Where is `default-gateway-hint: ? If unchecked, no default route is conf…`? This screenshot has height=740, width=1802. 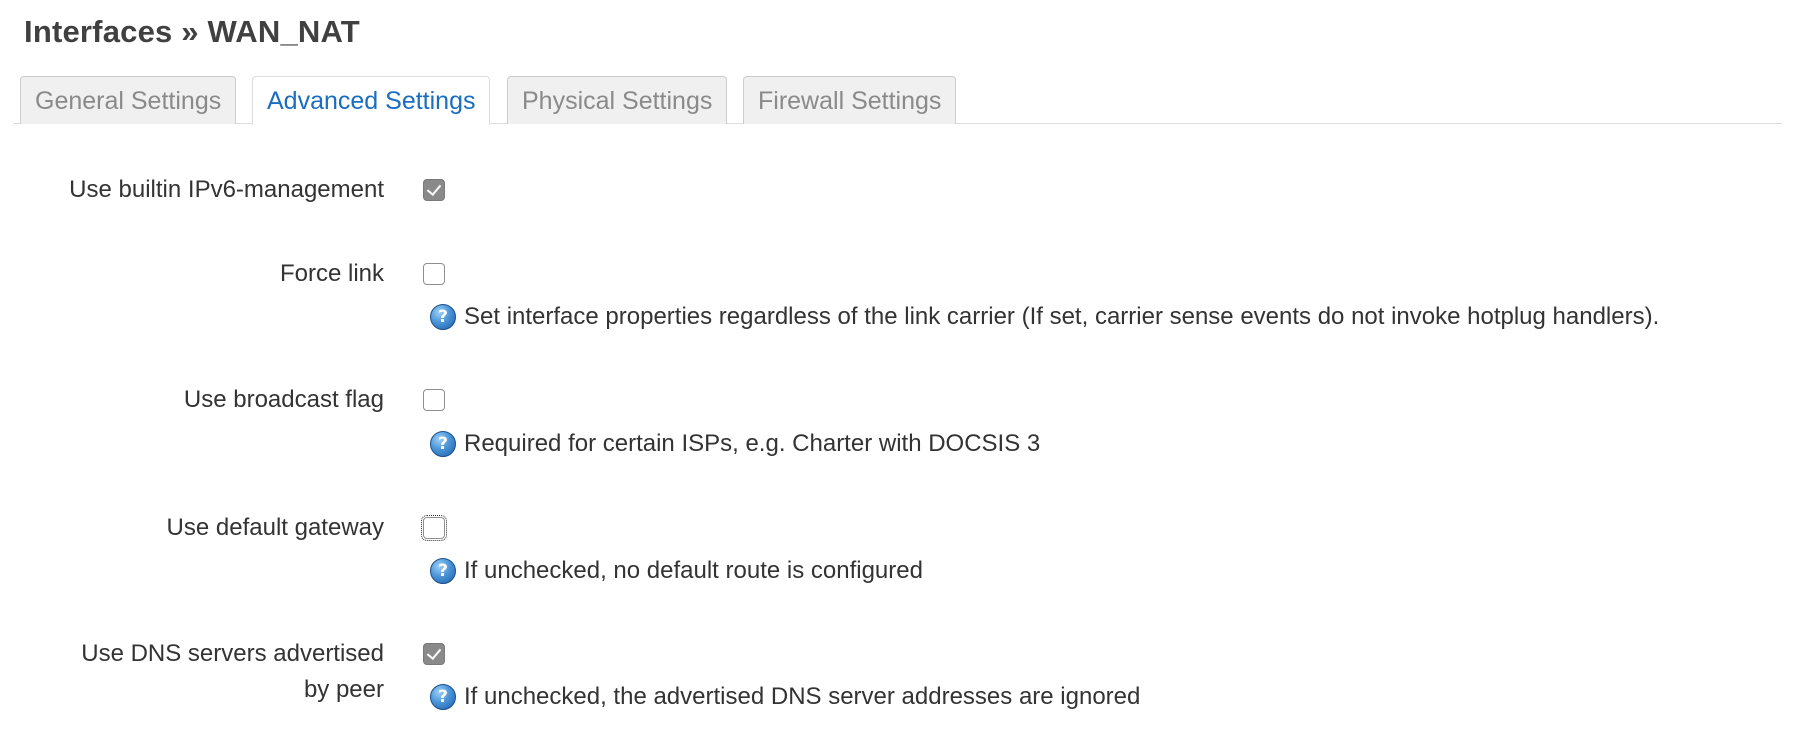 default-gateway-hint: ? If unchecked, no default route is conf… is located at coordinates (676, 571).